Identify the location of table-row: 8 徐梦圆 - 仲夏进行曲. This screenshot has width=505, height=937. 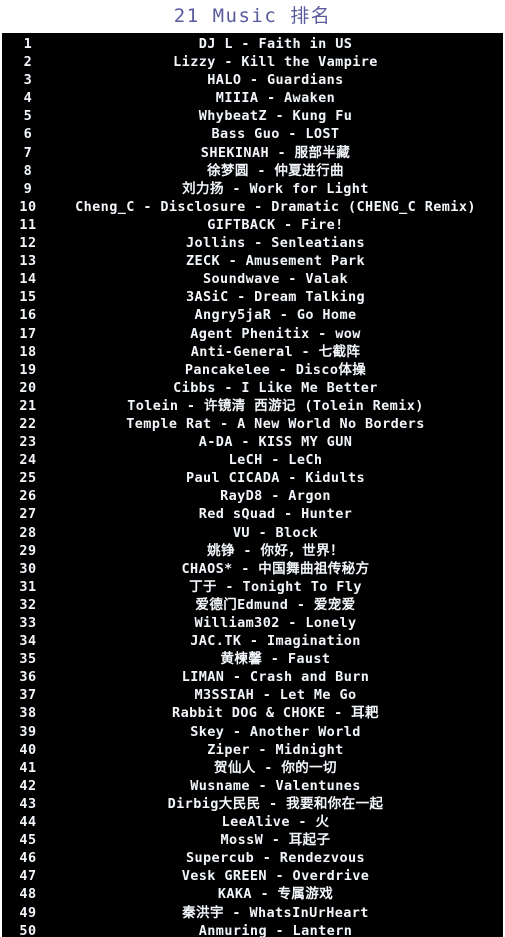
(252, 171).